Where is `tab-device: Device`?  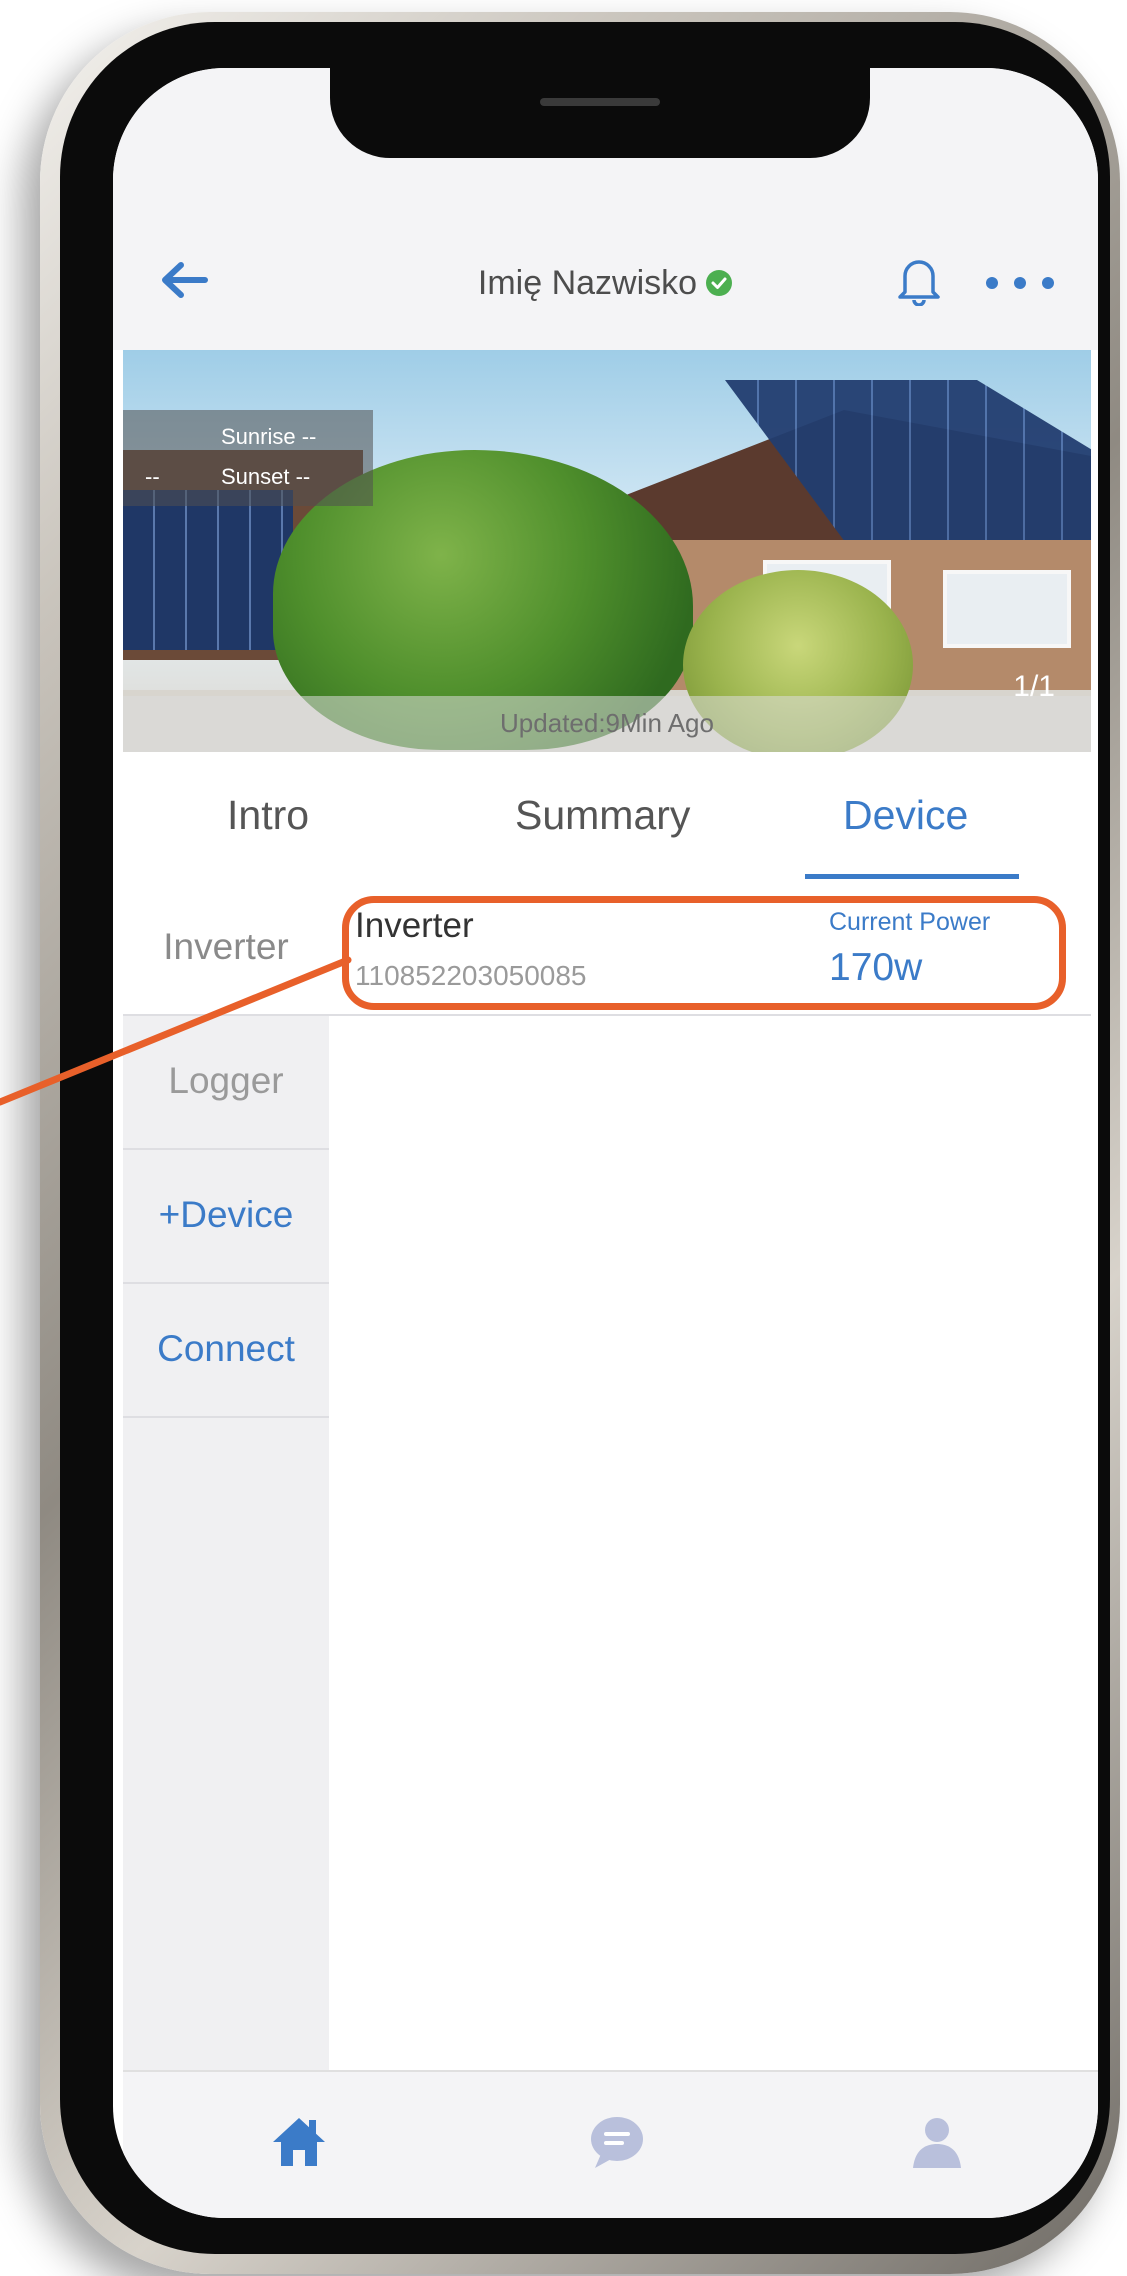
tab-device: Device is located at coordinates (905, 815).